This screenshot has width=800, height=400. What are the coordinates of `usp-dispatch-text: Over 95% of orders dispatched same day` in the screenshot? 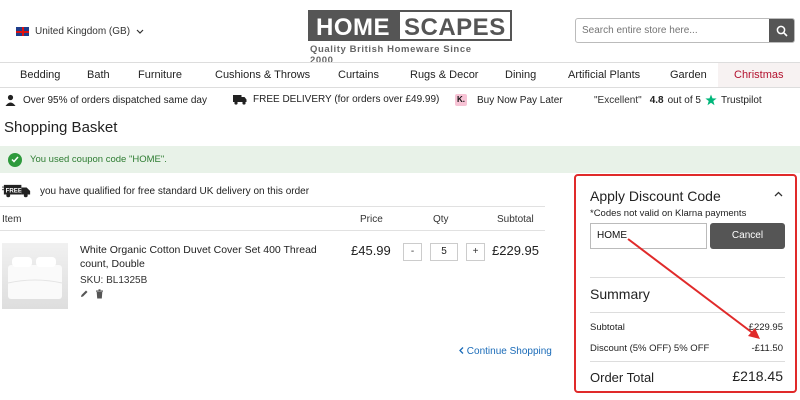 It's located at (115, 100).